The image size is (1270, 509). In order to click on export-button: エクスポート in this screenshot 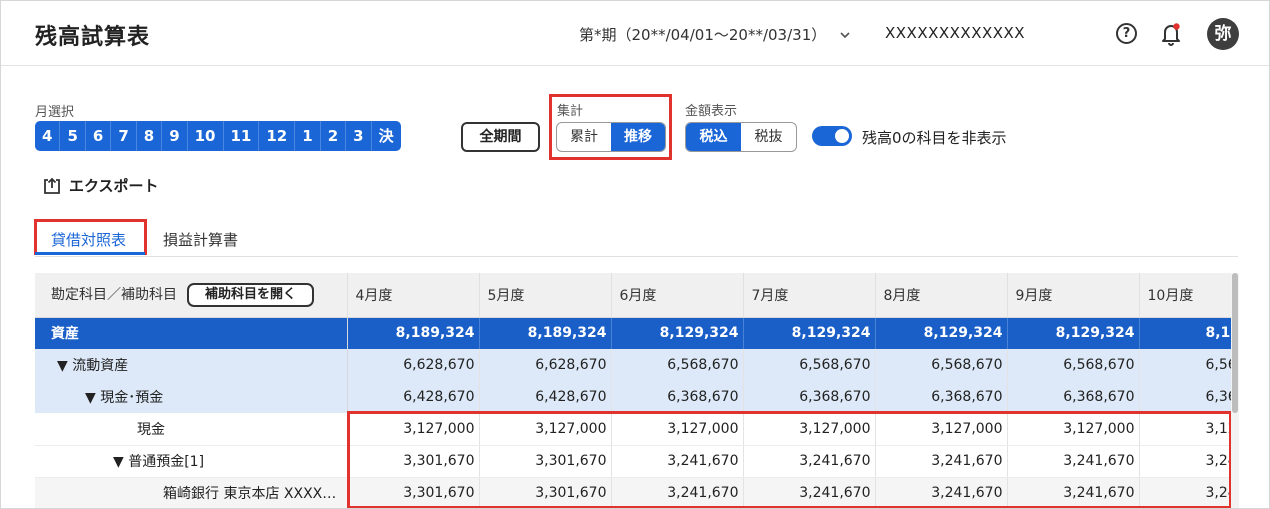, I will do `click(101, 185)`.